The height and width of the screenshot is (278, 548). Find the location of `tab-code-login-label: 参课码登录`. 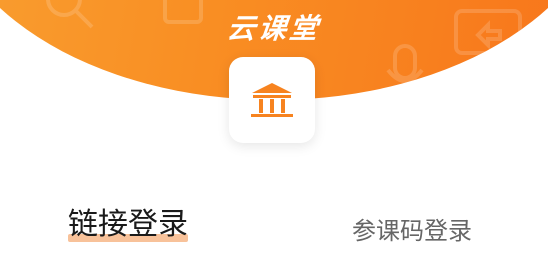

tab-code-login-label: 参课码登录 is located at coordinates (412, 231).